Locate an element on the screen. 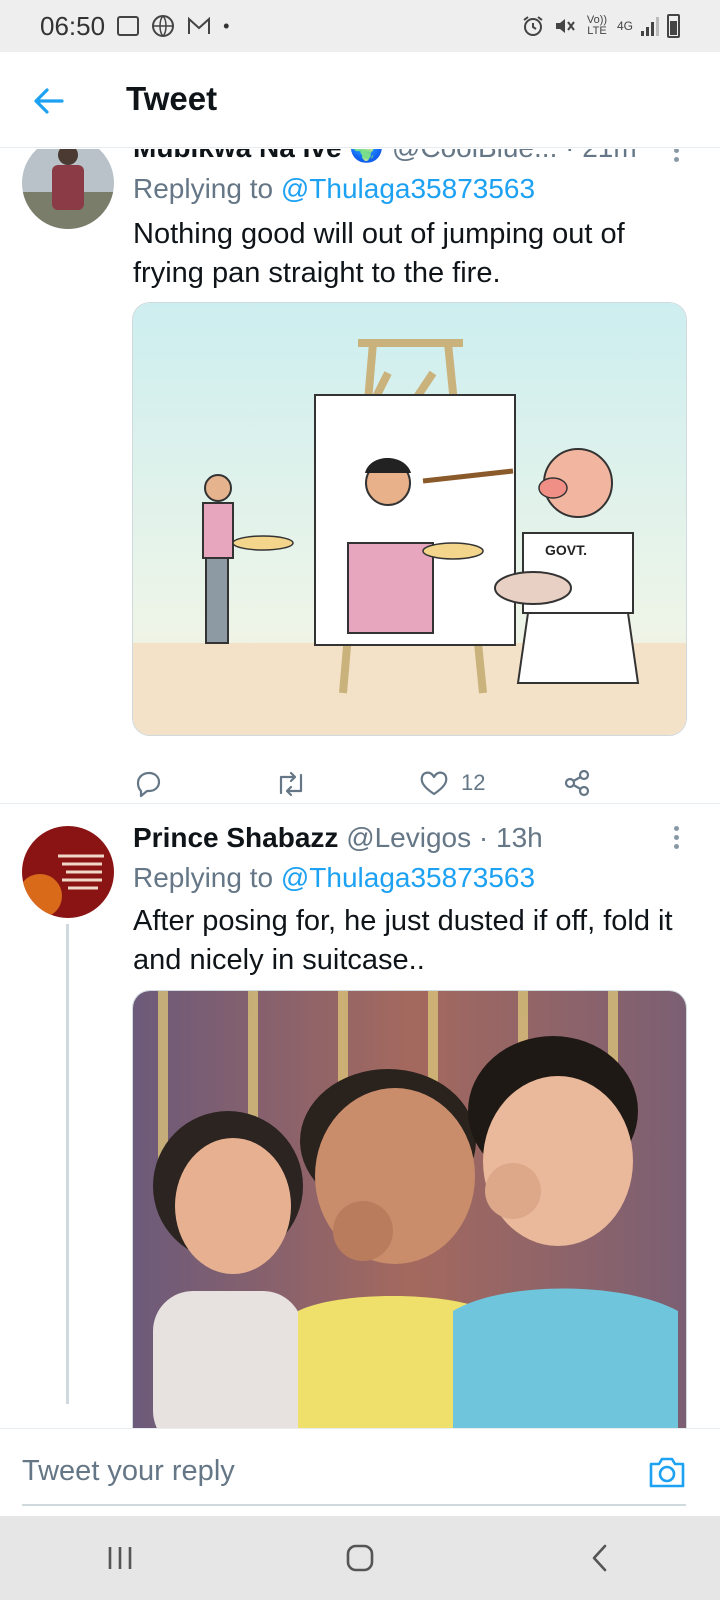  like-button: 12 is located at coordinates (452, 783).